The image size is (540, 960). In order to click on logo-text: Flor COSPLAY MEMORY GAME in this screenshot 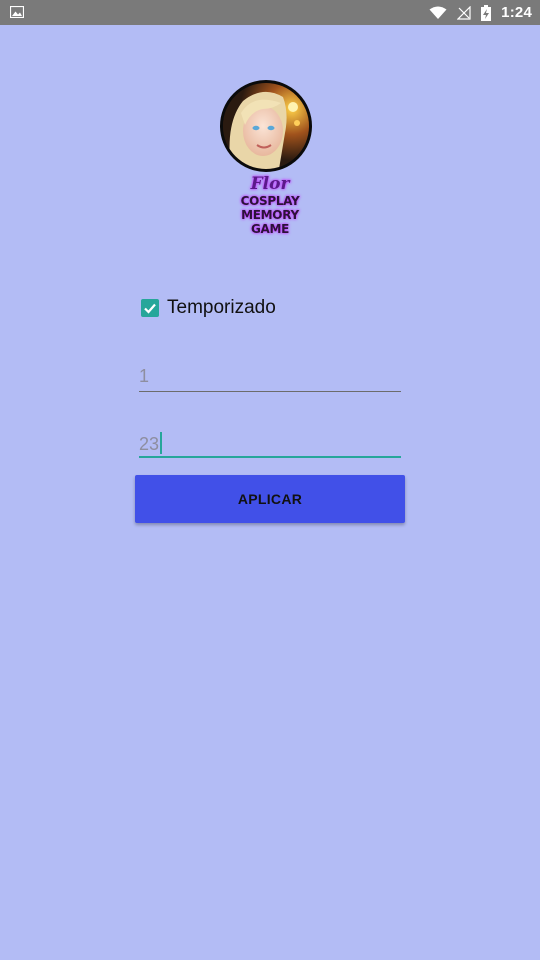, I will do `click(270, 205)`.